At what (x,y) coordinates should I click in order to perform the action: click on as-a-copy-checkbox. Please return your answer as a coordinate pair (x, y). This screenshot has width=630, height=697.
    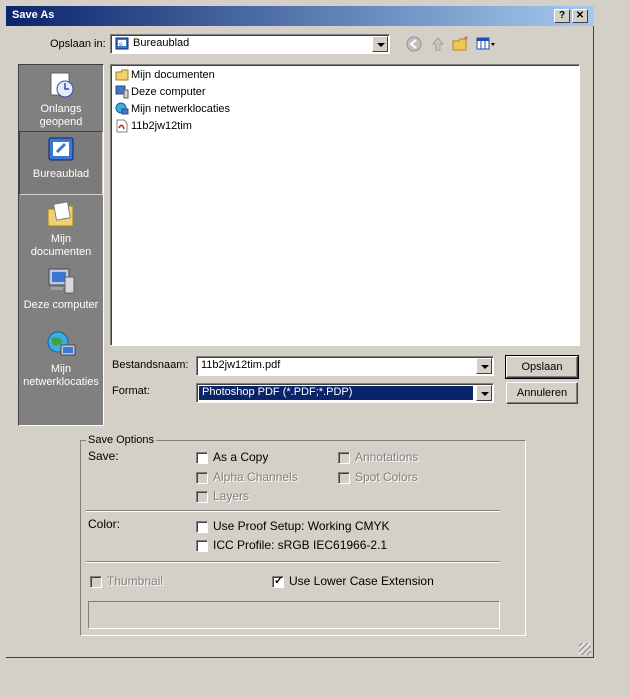
    Looking at the image, I should click on (202, 458).